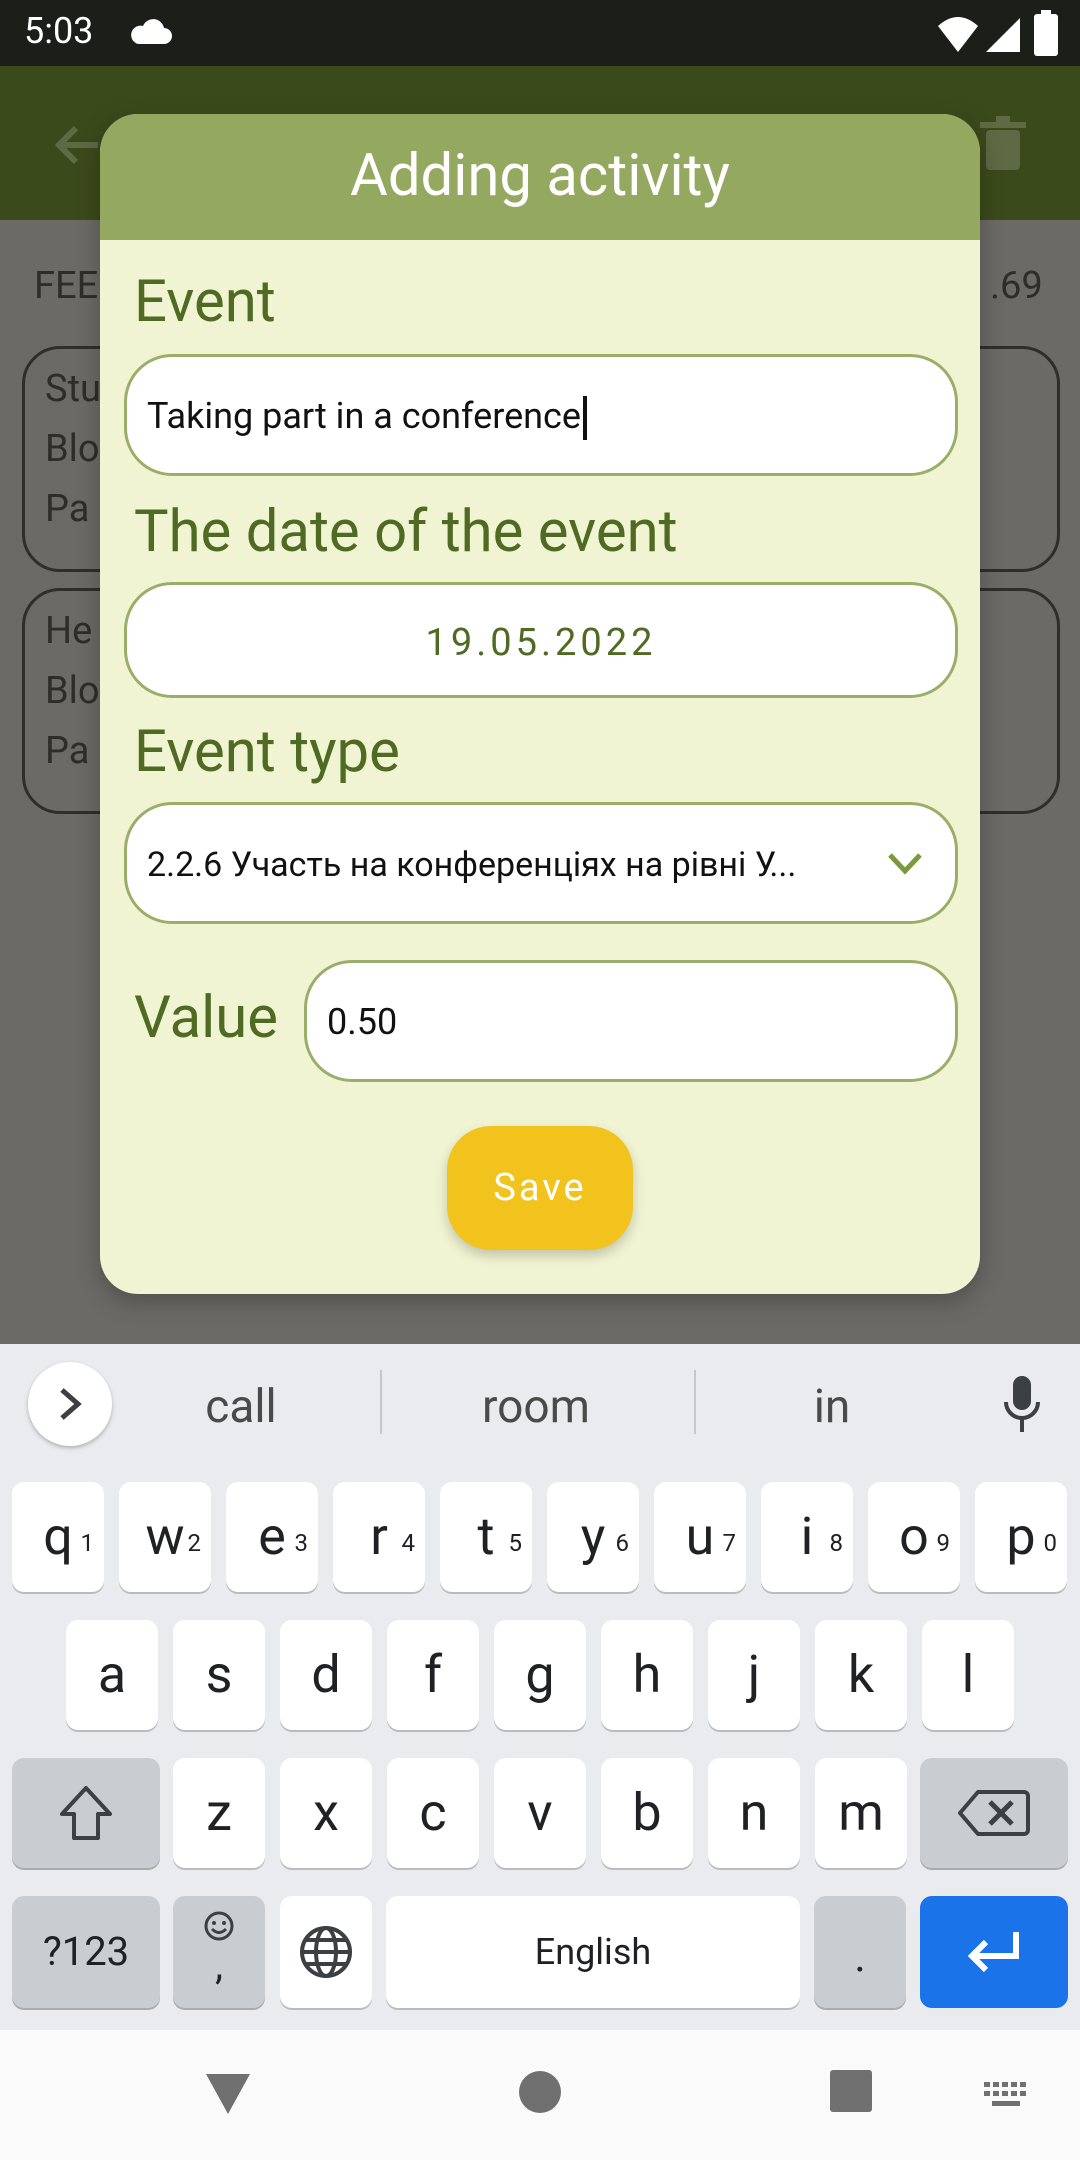 This screenshot has height=2160, width=1080. I want to click on key-i: i8, so click(807, 1537).